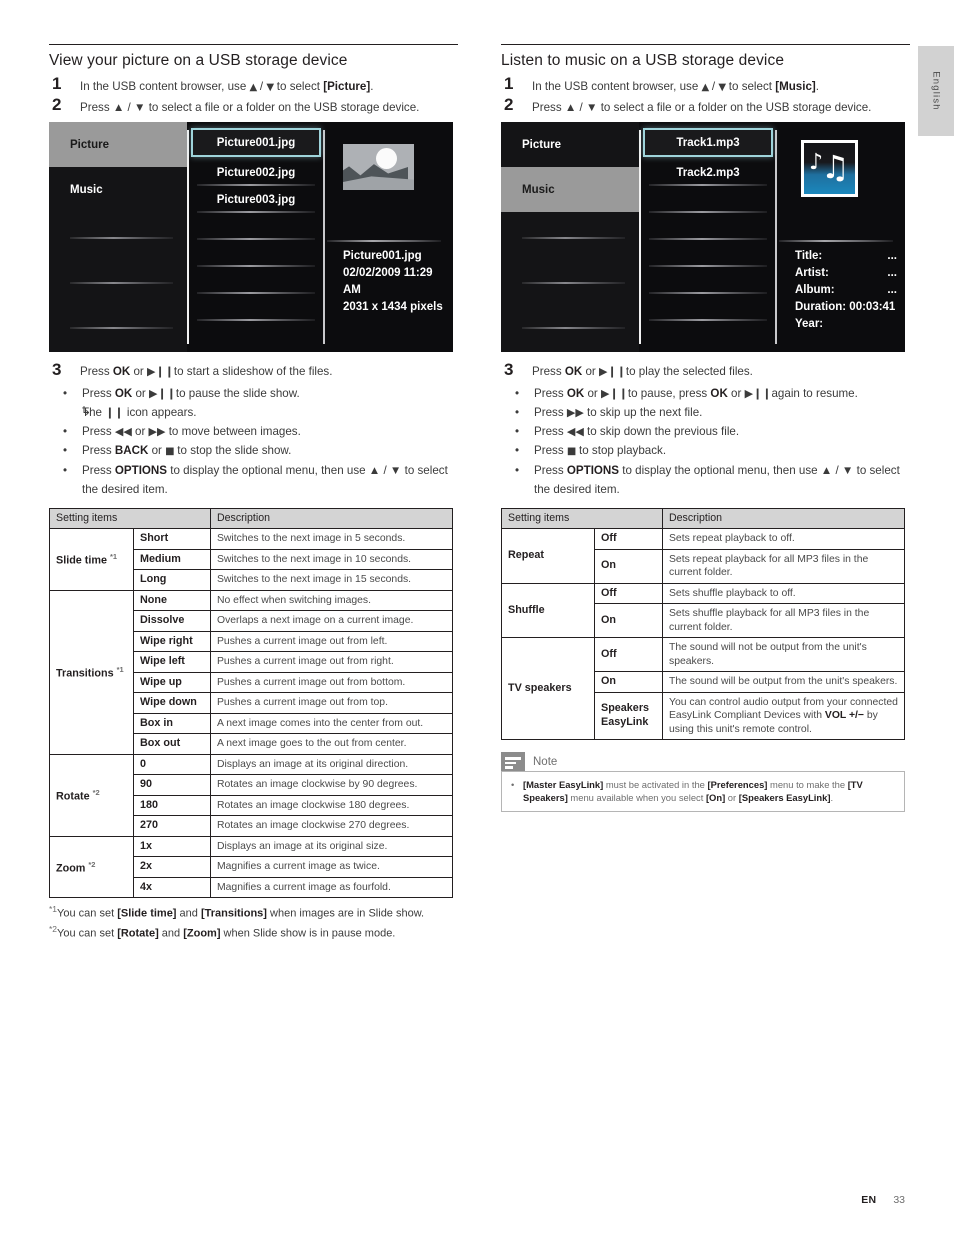 The image size is (954, 1235). I want to click on file-name: Track2.mp3, so click(708, 172).